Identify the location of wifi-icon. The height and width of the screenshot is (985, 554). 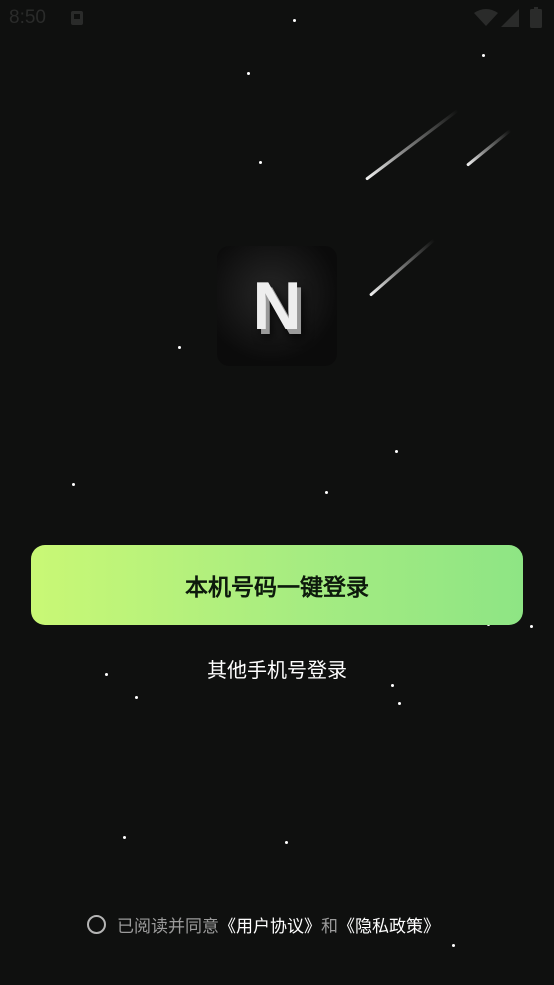
(486, 17).